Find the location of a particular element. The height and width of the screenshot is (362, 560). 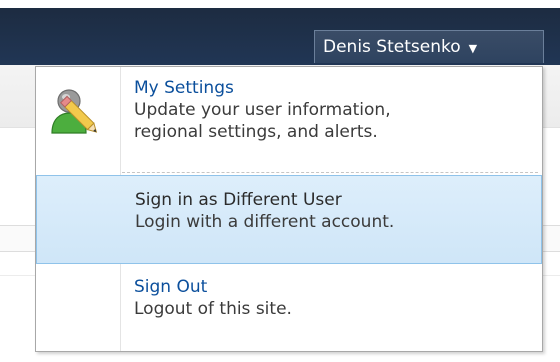

user-name: Denis Stetsenko is located at coordinates (392, 47).